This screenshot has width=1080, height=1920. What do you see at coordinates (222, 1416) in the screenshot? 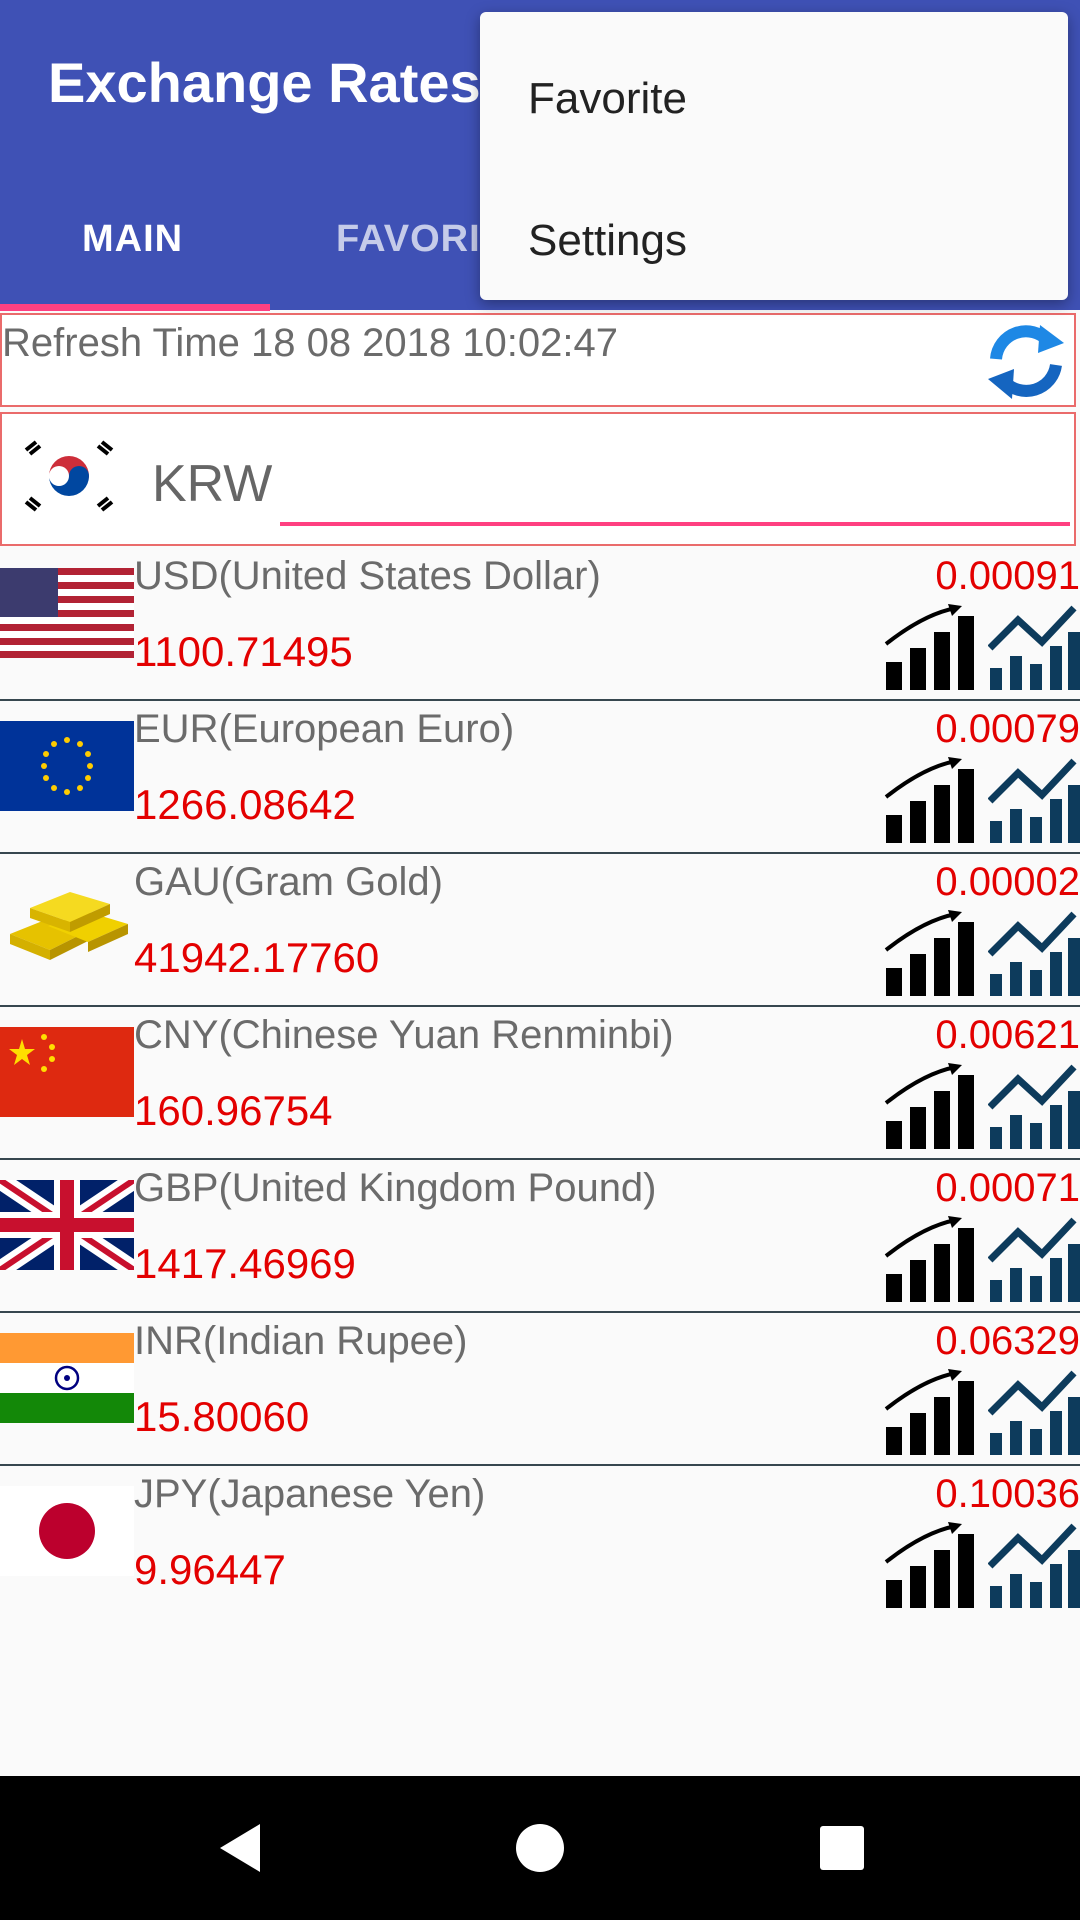
I see `currency-rate: 15.80060` at bounding box center [222, 1416].